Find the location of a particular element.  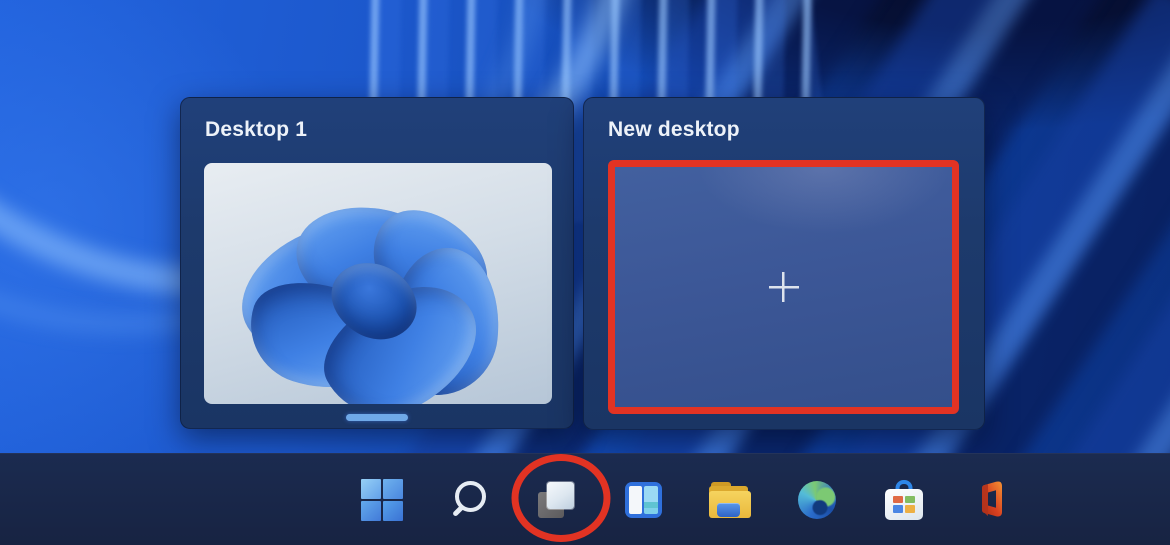

microsoft-store-button is located at coordinates (904, 500).